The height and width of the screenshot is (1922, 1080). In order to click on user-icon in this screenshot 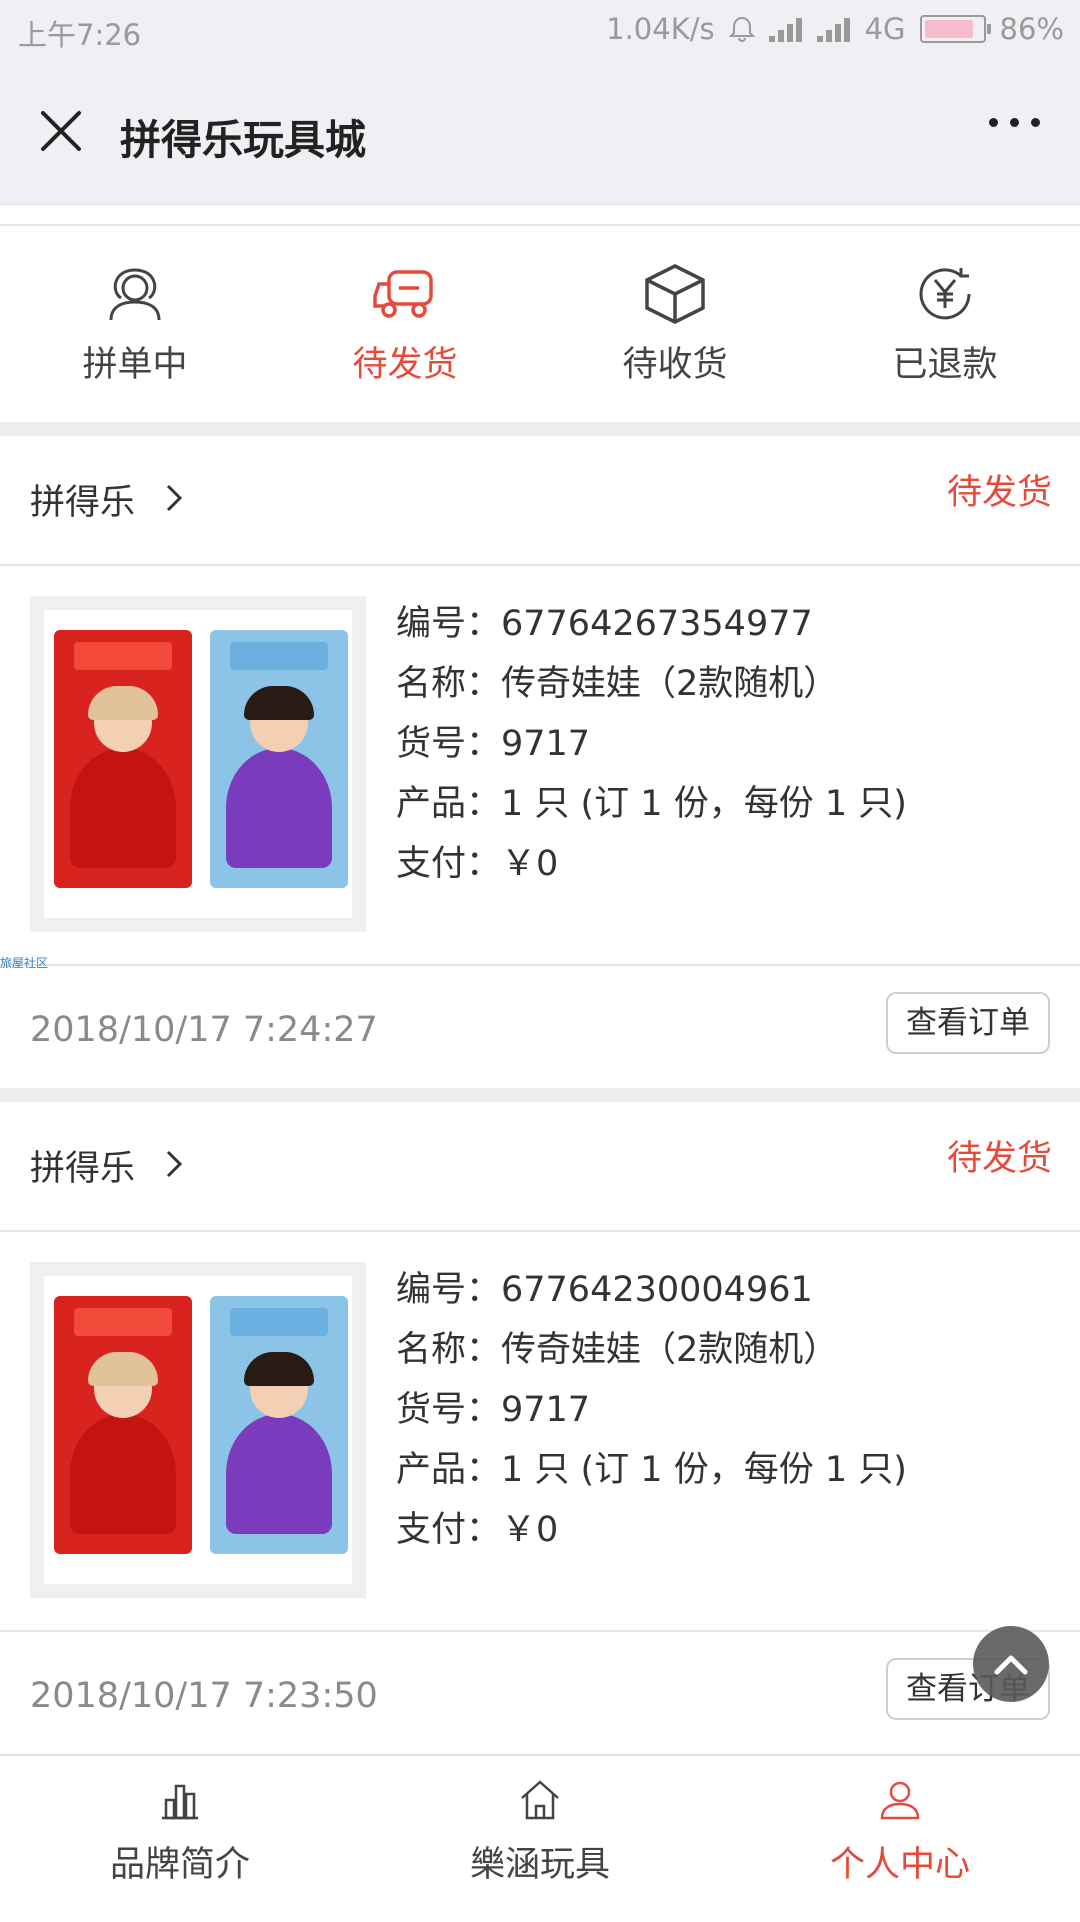, I will do `click(900, 1800)`.